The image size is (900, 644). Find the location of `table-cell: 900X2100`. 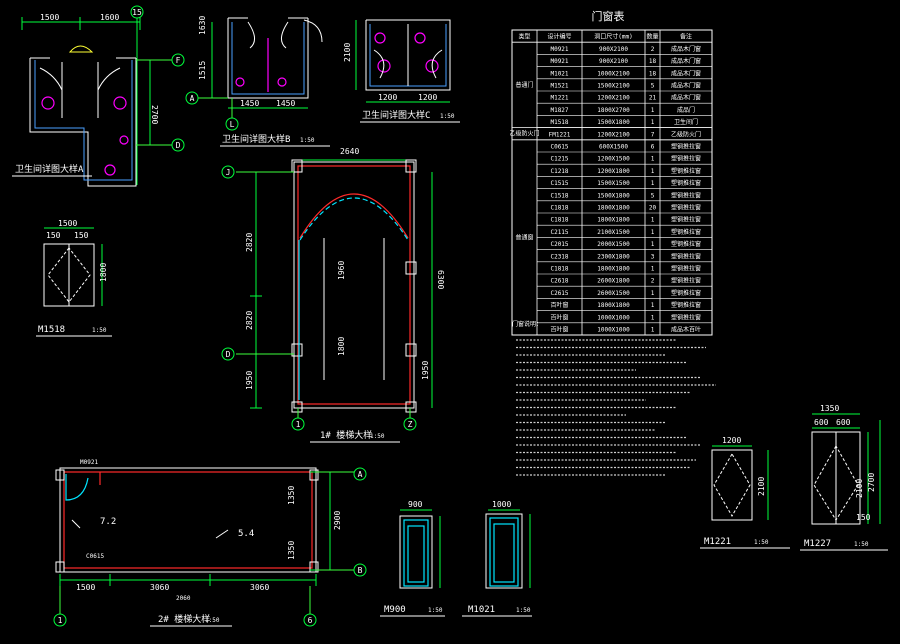

table-cell: 900X2100 is located at coordinates (613, 49).